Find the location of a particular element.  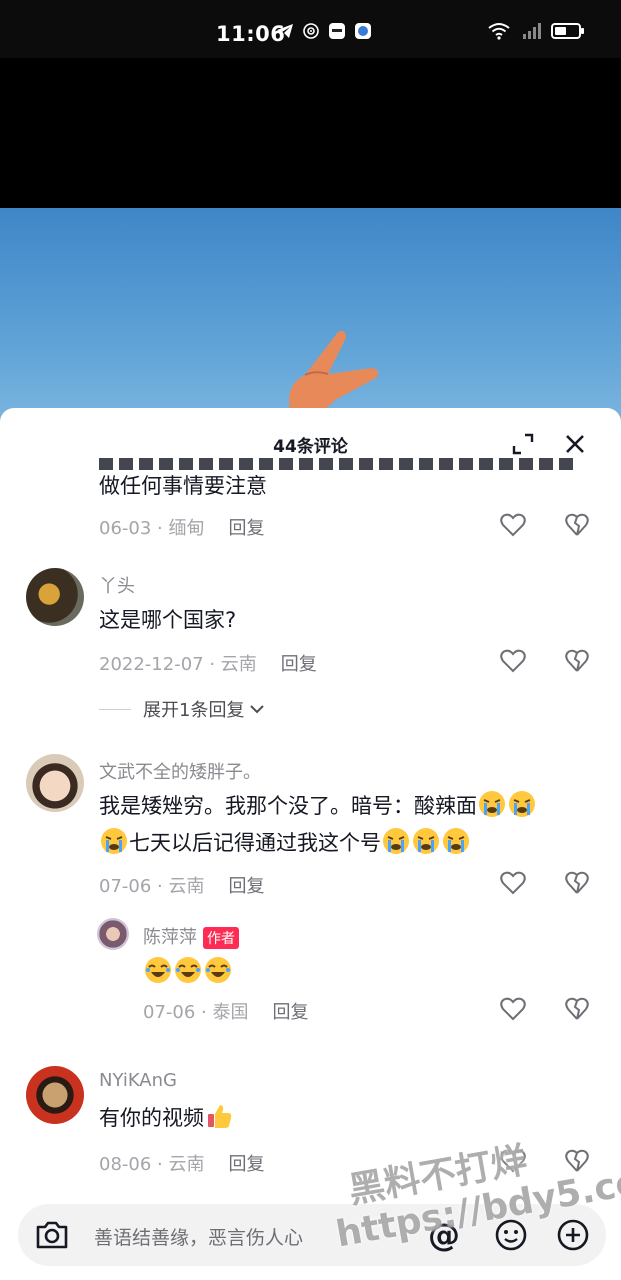

comment-text: 这是哪个国家? is located at coordinates (168, 620).